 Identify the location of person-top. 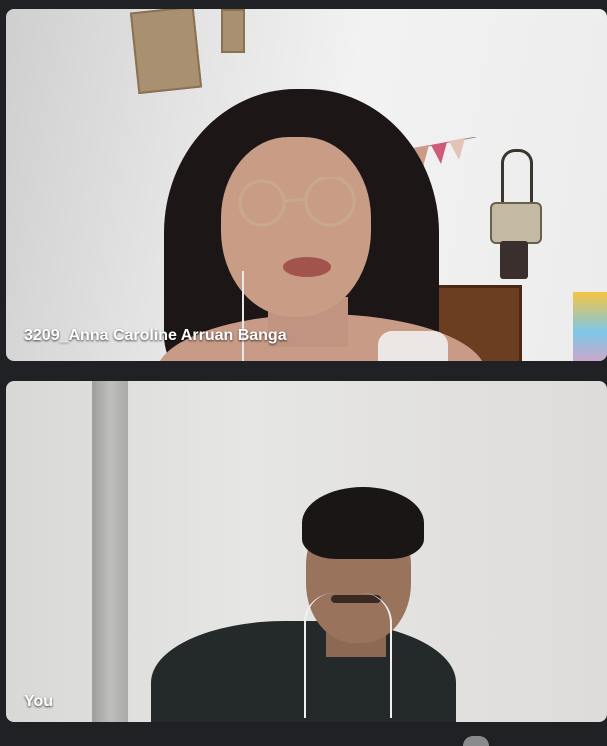
(413, 346).